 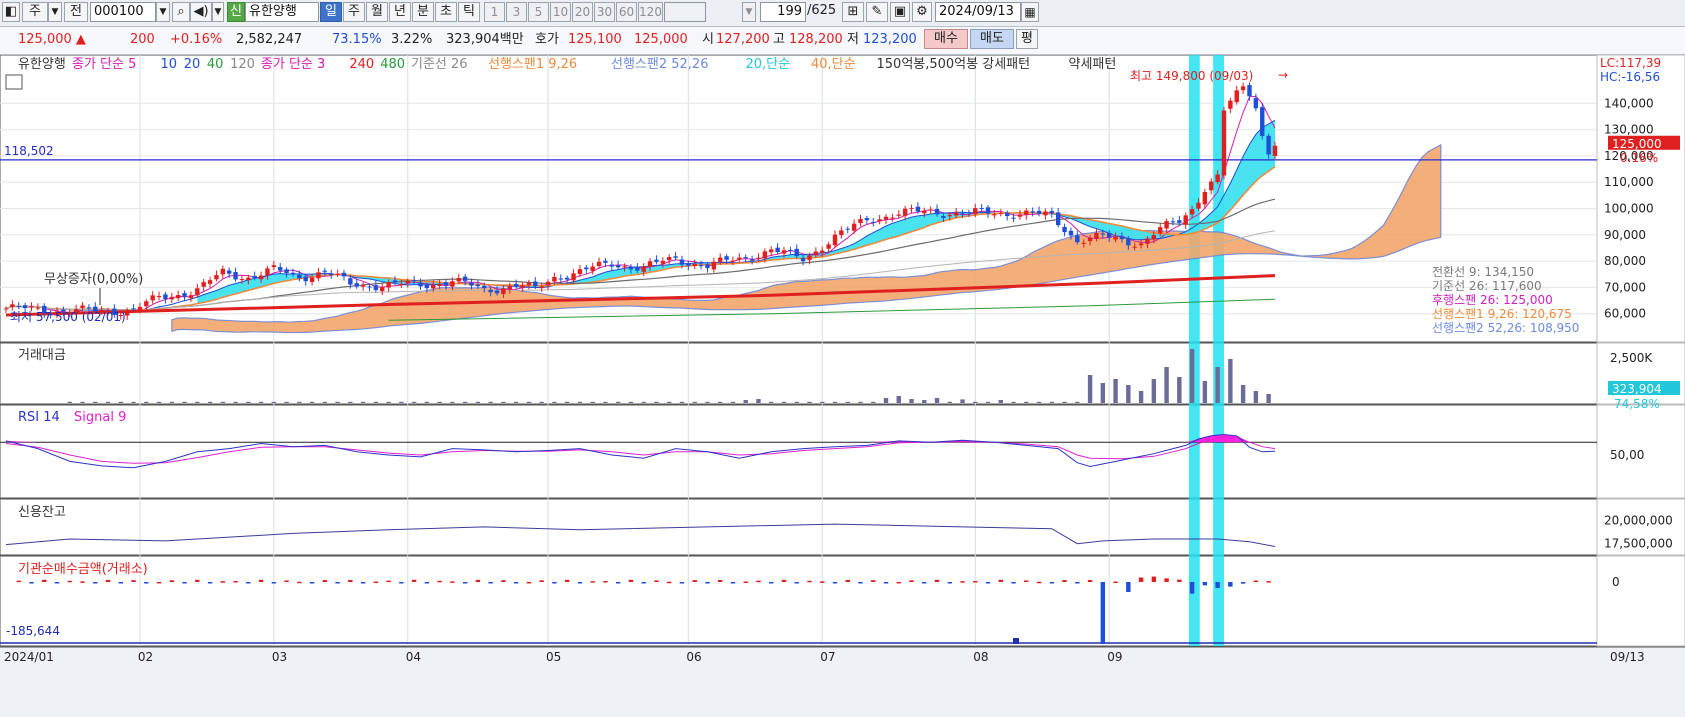 I want to click on period-dropdown-icon: ▼, so click(x=55, y=12).